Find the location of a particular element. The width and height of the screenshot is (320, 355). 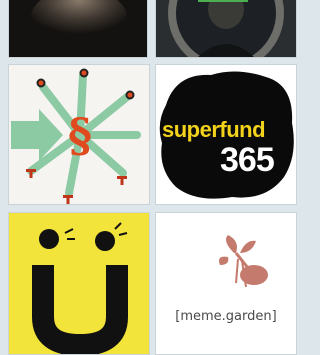

meme-garden-caption: [meme.garden] is located at coordinates (226, 316).